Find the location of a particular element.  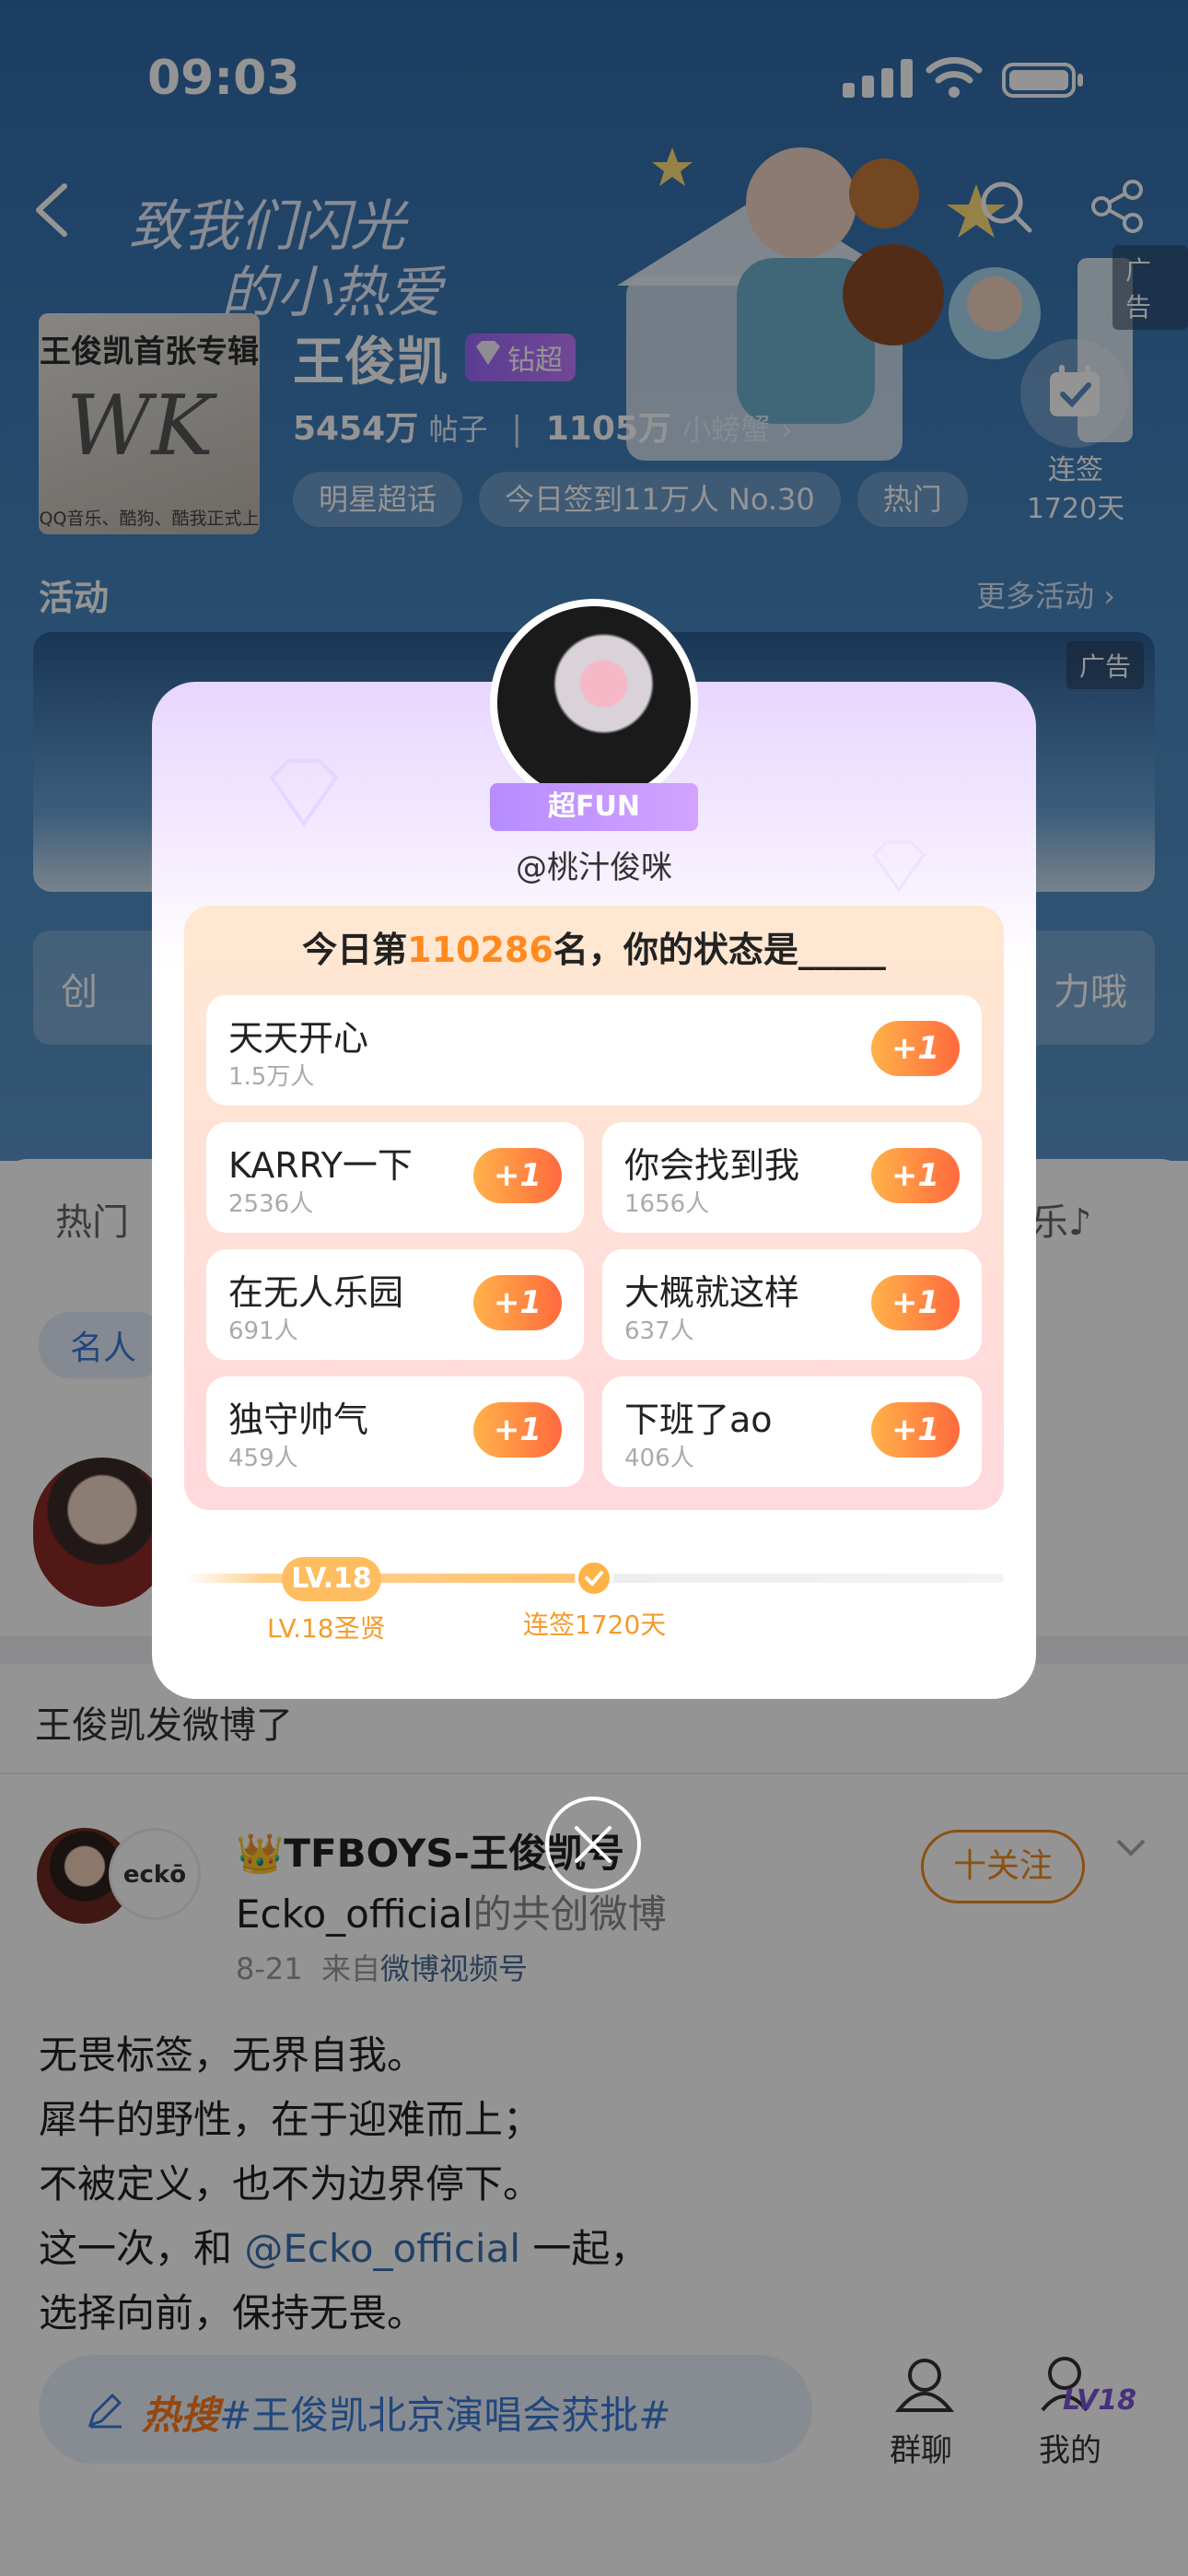

popup-username: @桃汁俊咪 is located at coordinates (594, 867).